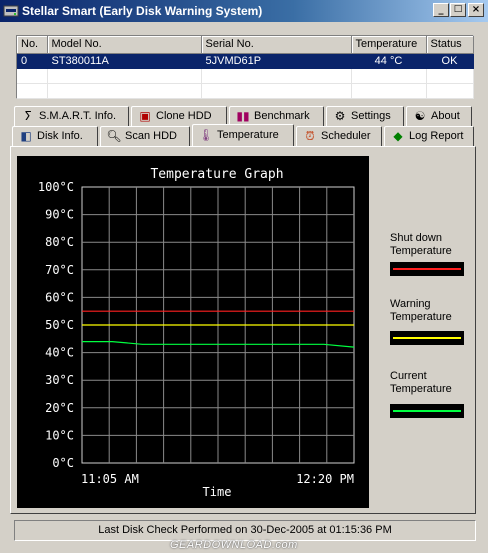 Image resolution: width=488 pixels, height=553 pixels. What do you see at coordinates (276, 45) in the screenshot?
I see `header-serial: Serial No.` at bounding box center [276, 45].